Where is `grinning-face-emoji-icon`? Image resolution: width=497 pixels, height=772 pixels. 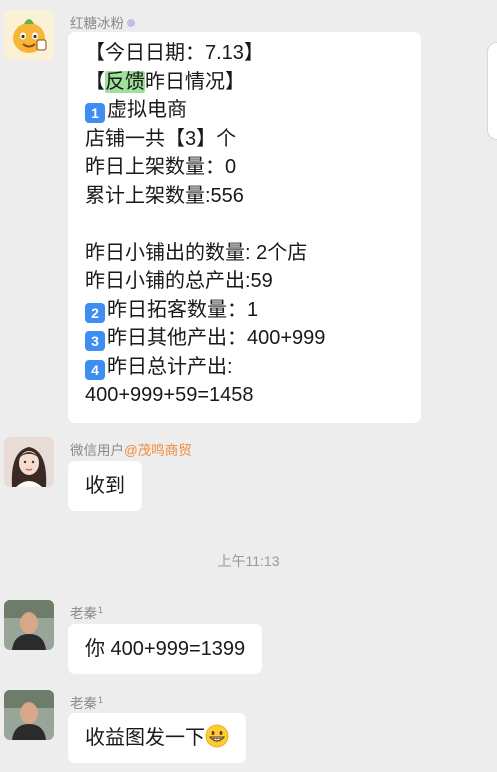
grinning-face-emoji-icon is located at coordinates (217, 736).